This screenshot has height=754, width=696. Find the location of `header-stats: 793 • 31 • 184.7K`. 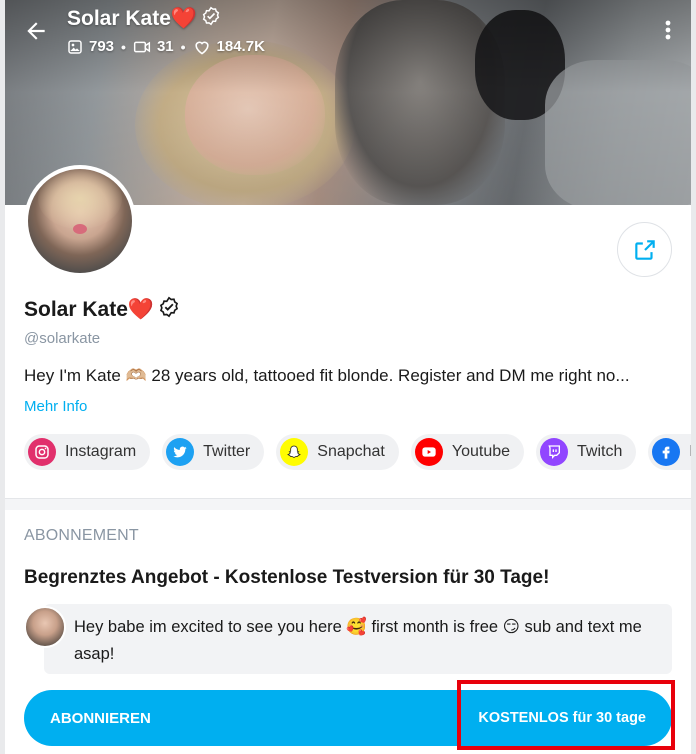

header-stats: 793 • 31 • 184.7K is located at coordinates (166, 46).